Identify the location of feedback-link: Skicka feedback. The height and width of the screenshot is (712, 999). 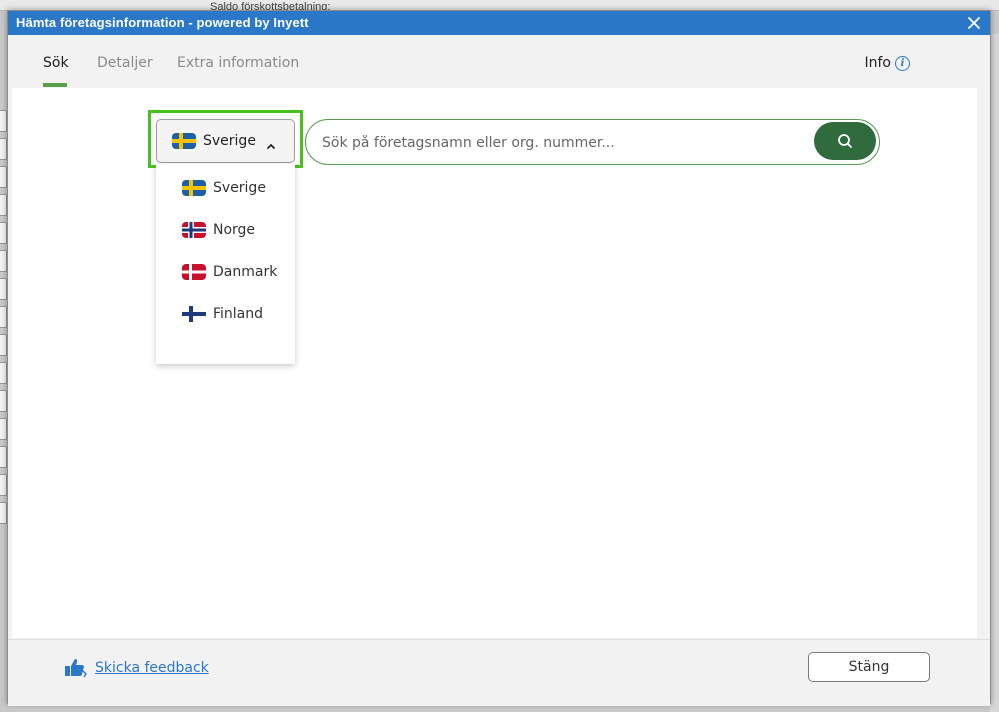
(136, 668).